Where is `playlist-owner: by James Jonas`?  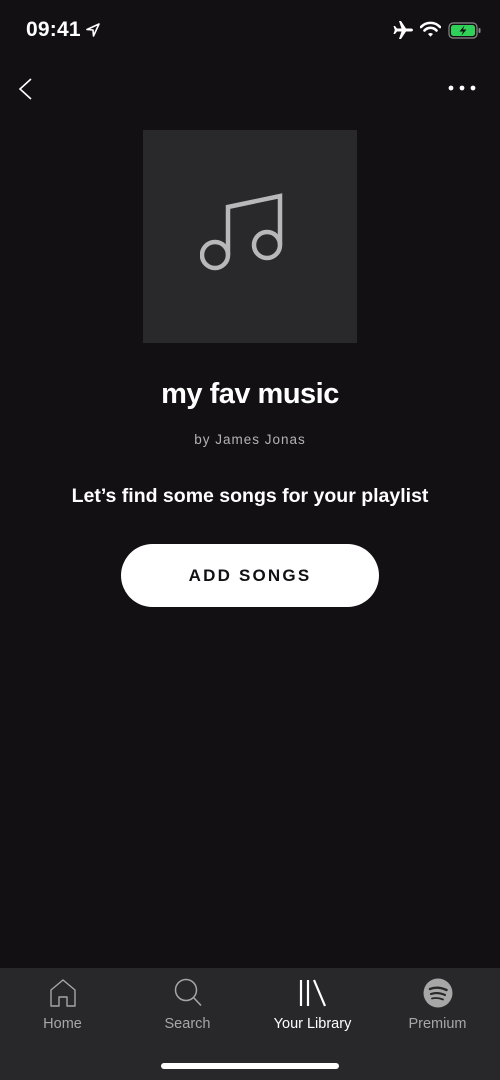 playlist-owner: by James Jonas is located at coordinates (250, 439).